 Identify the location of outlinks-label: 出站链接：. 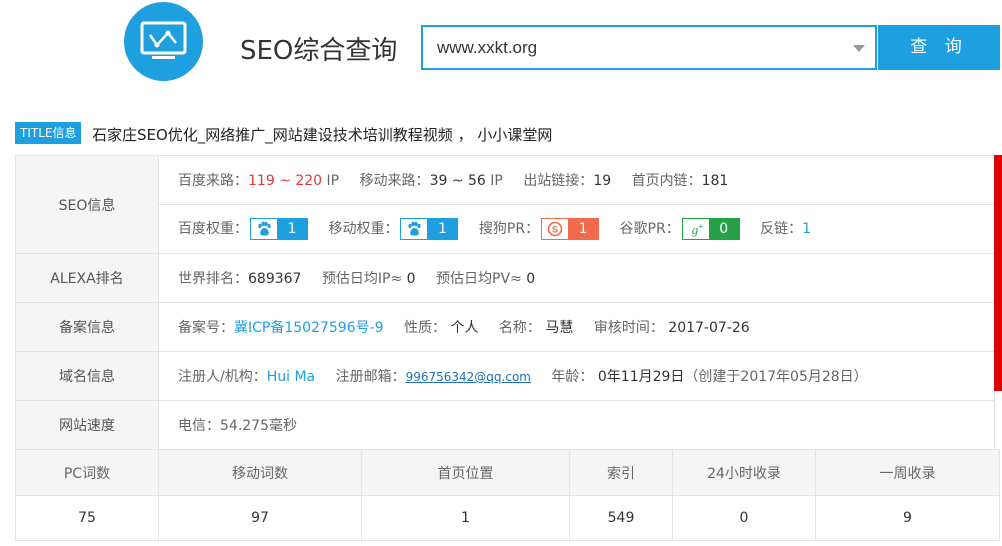
(558, 181).